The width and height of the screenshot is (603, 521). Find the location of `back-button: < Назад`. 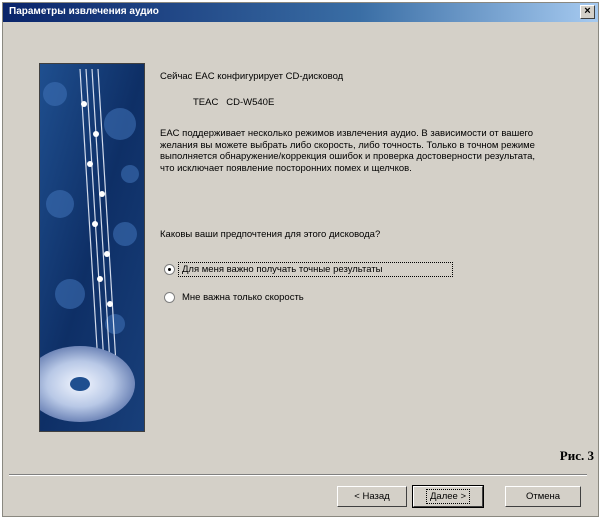

back-button: < Назад is located at coordinates (372, 496).